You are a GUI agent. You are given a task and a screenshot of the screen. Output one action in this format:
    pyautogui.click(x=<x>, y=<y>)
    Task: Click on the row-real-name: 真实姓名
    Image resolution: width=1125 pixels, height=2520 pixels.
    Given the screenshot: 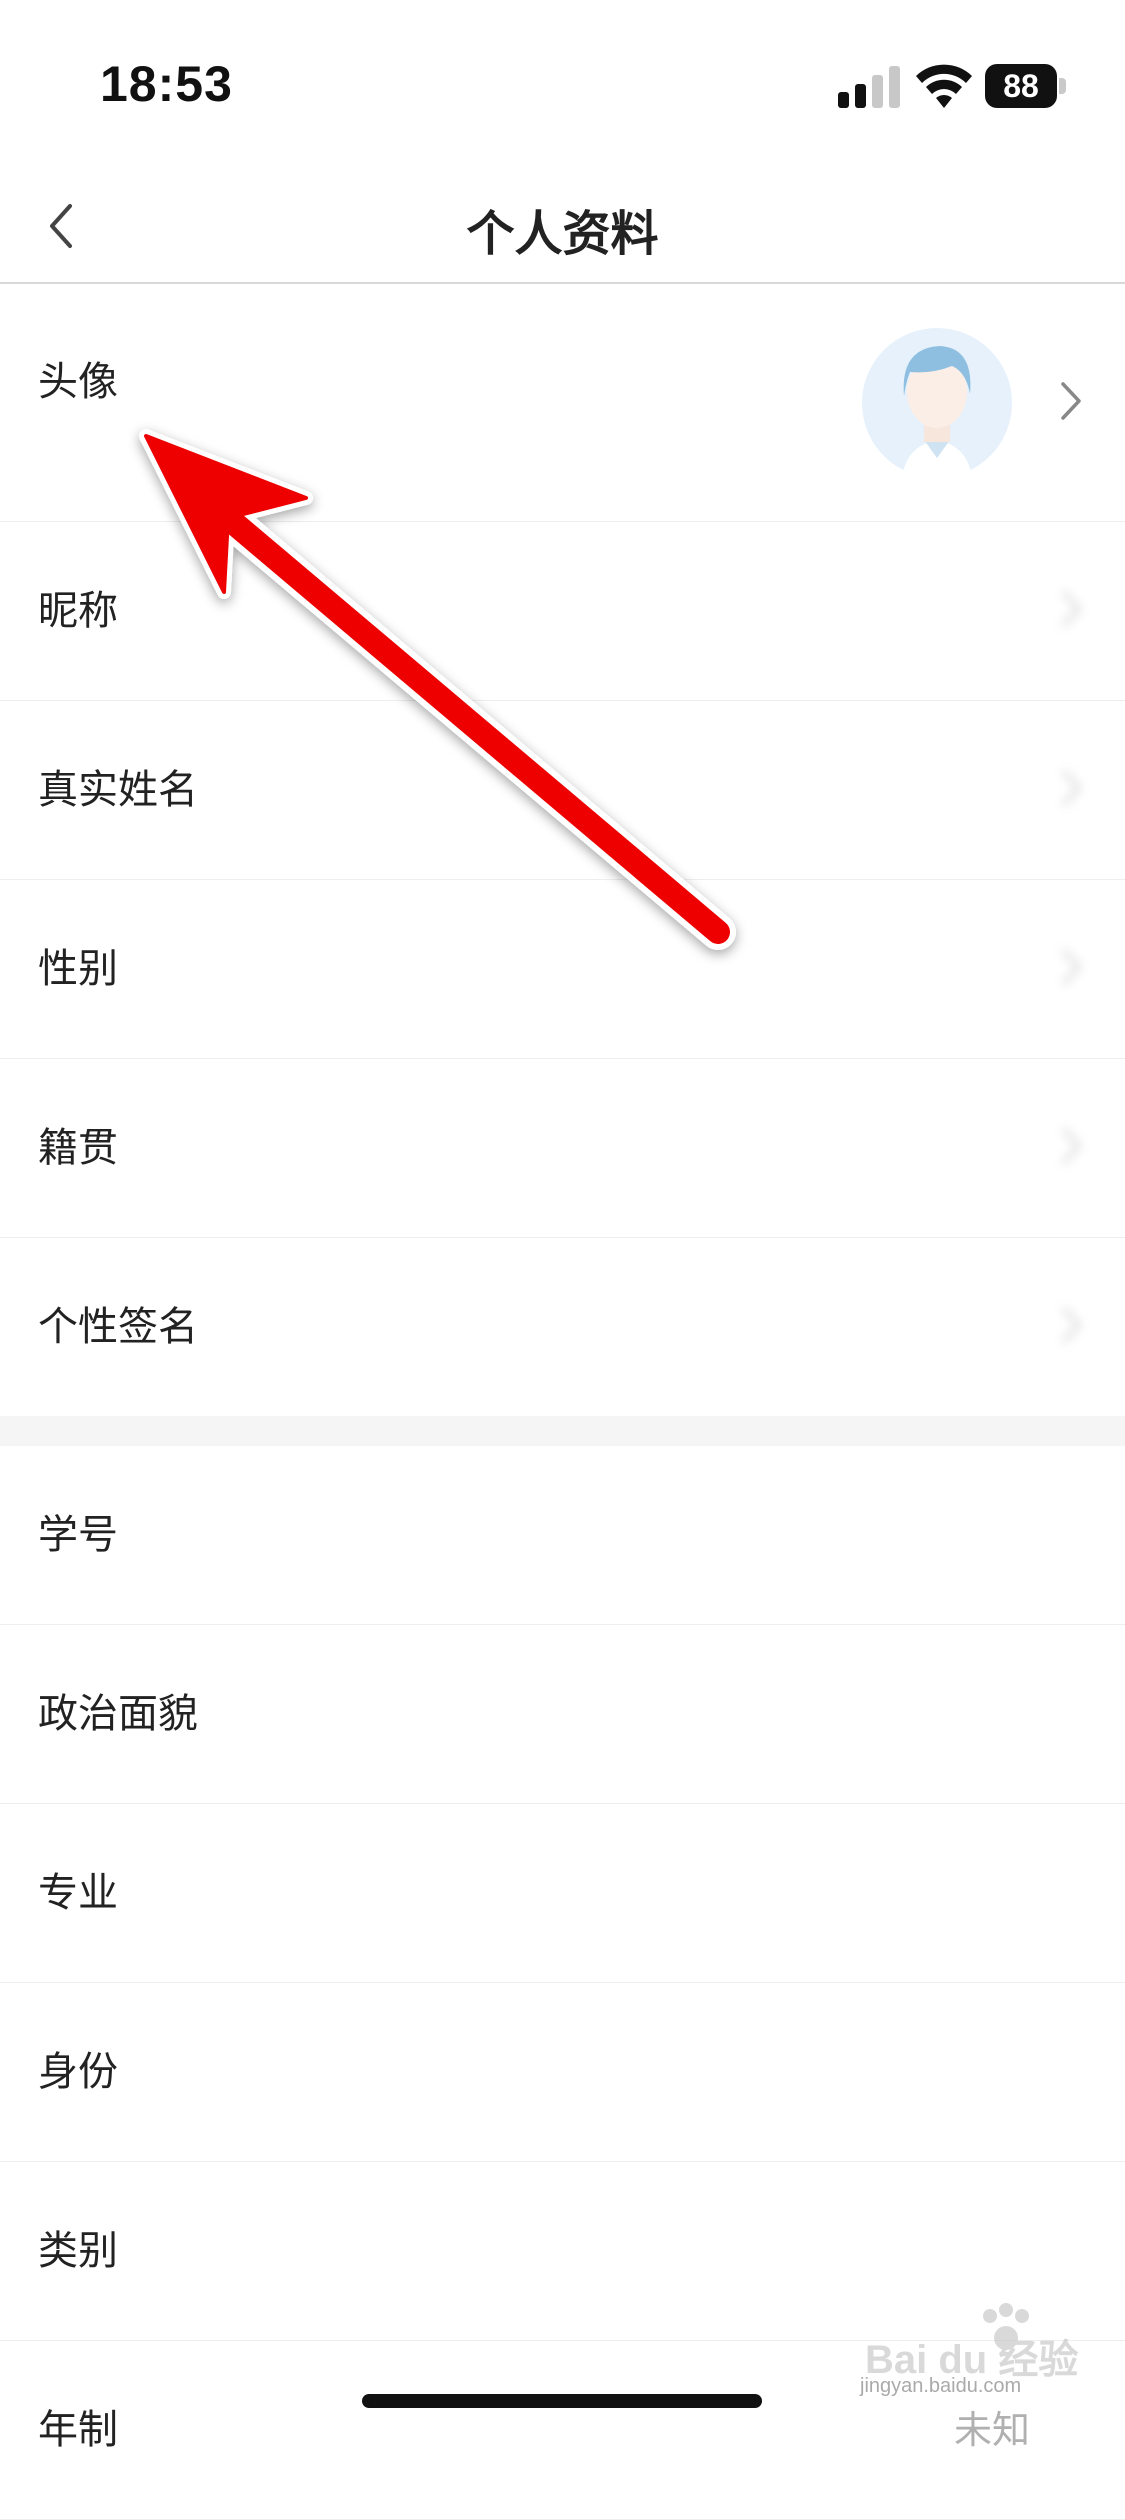 What is the action you would take?
    pyautogui.click(x=562, y=790)
    